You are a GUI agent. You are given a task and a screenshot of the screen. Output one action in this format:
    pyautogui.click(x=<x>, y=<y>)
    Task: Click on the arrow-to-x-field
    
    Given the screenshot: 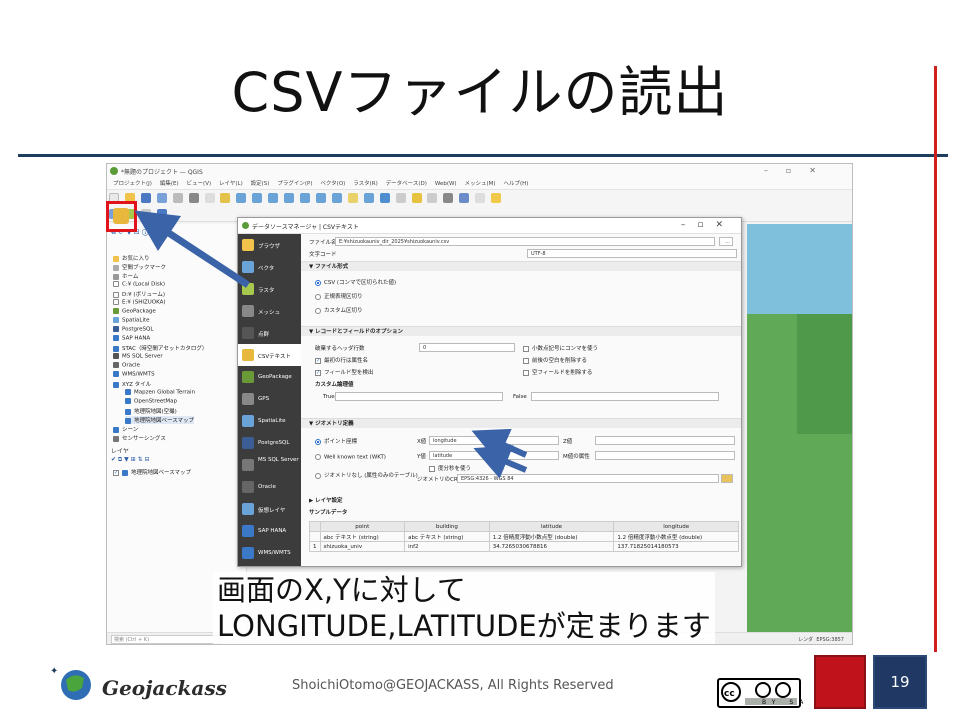 What is the action you would take?
    pyautogui.click(x=499, y=445)
    